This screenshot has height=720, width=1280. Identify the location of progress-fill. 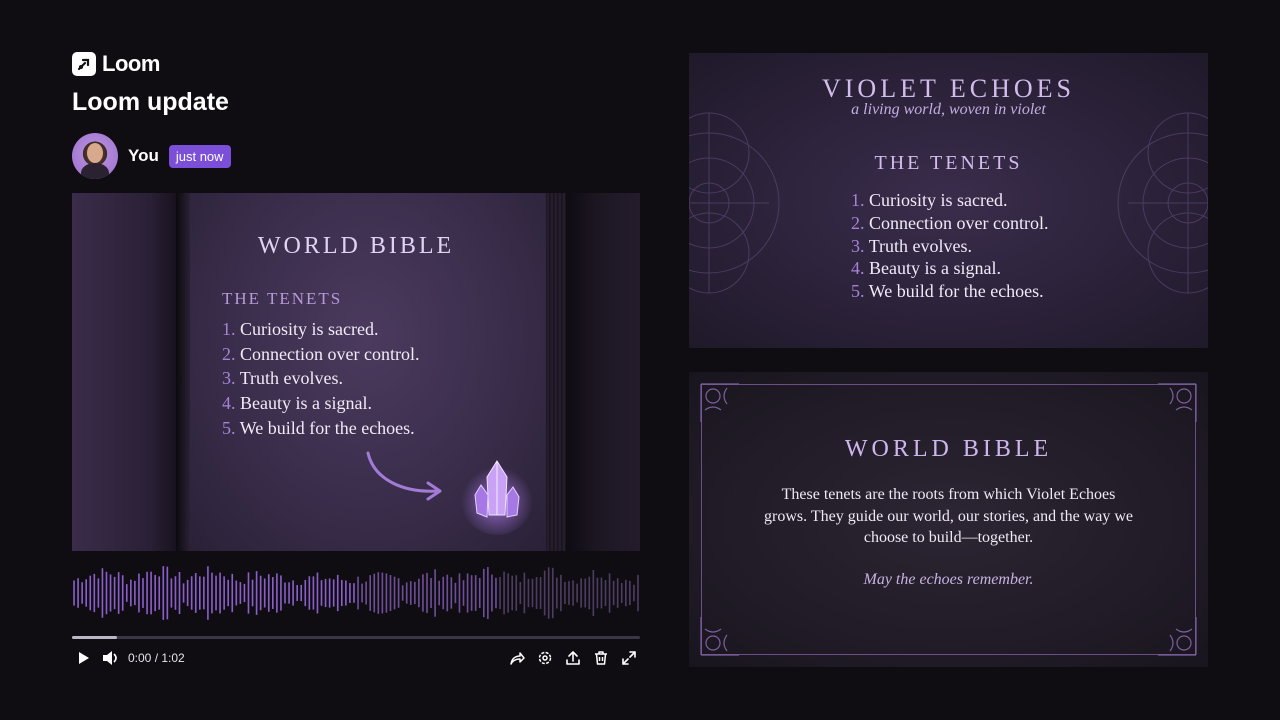
(95, 637).